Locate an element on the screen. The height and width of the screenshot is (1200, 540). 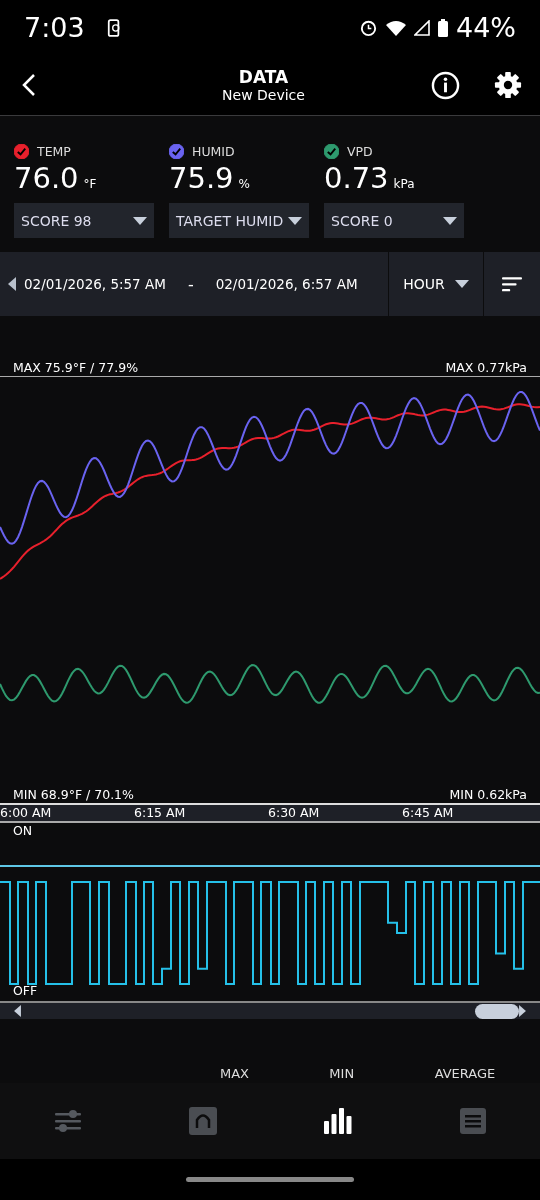
scroll-bar is located at coordinates (270, 1010).